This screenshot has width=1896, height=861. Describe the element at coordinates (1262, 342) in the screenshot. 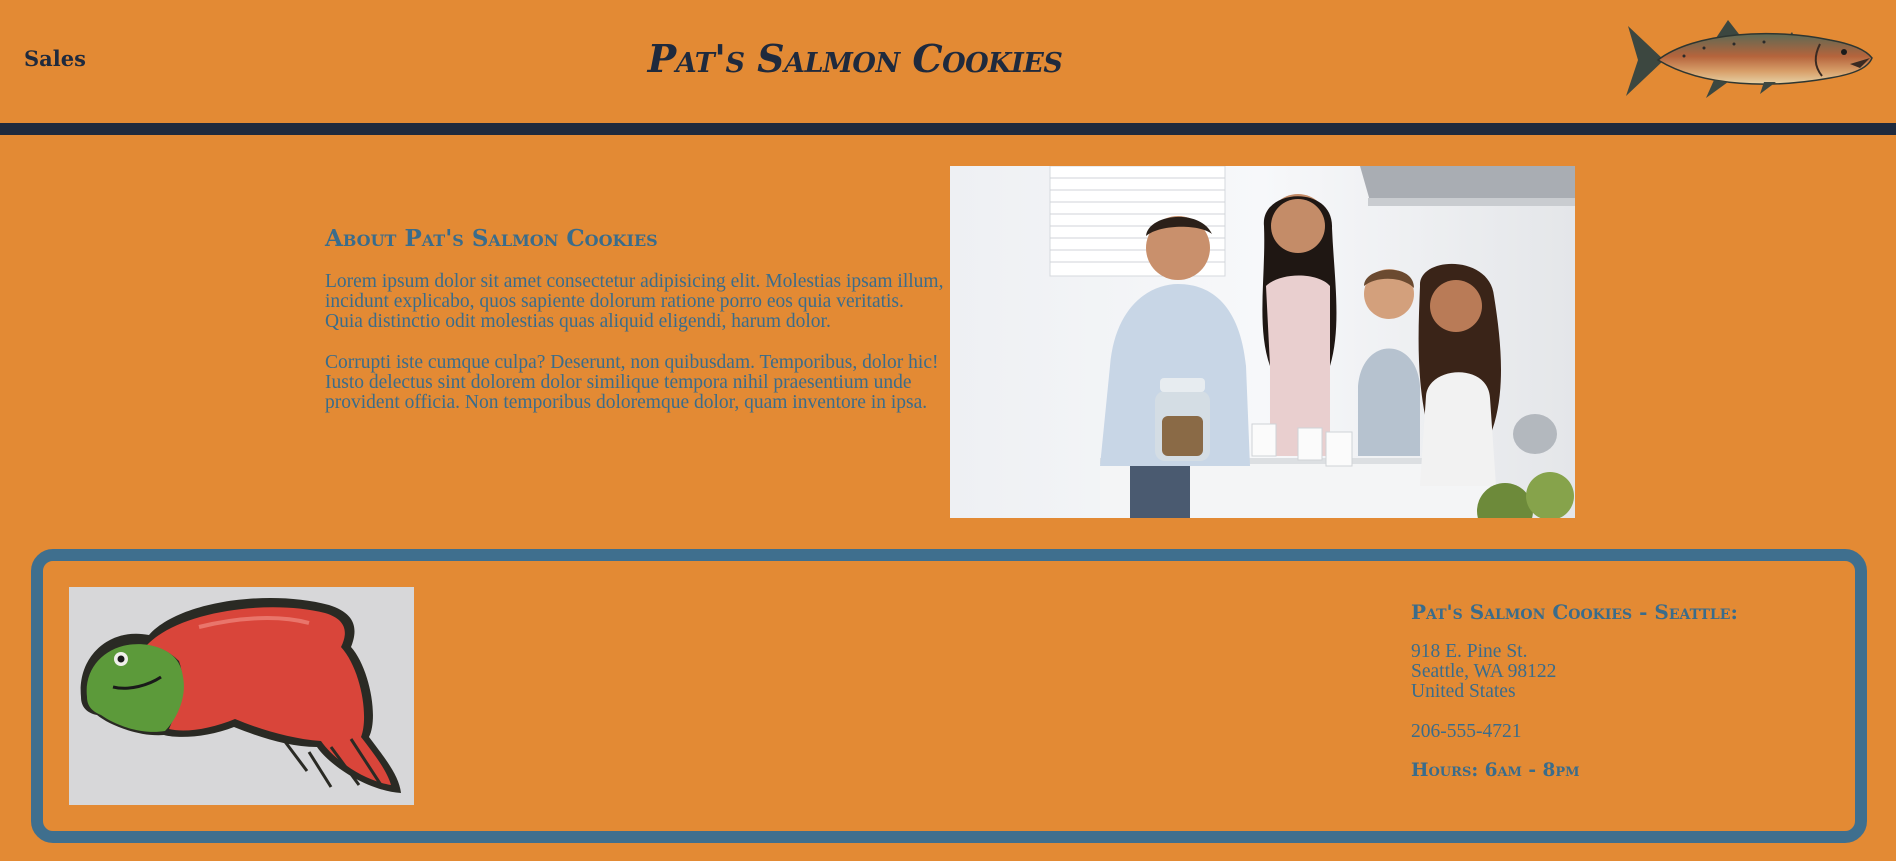

I see `family-with-cookies-photo` at that location.